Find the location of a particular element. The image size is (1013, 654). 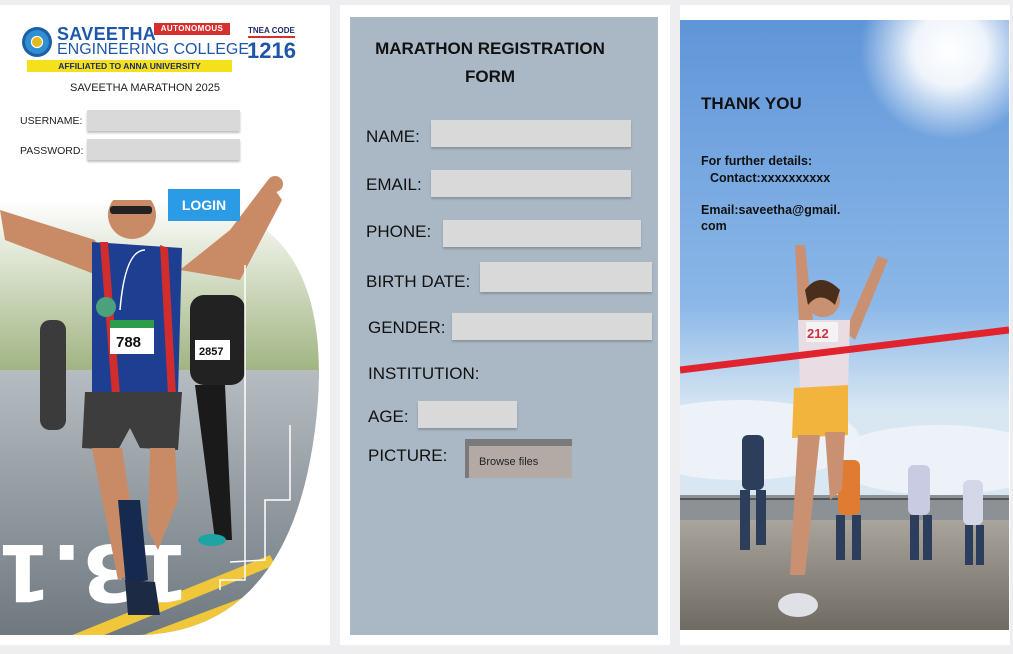

contact-text: Contact:xxxxxxxxxx is located at coordinates (770, 178).